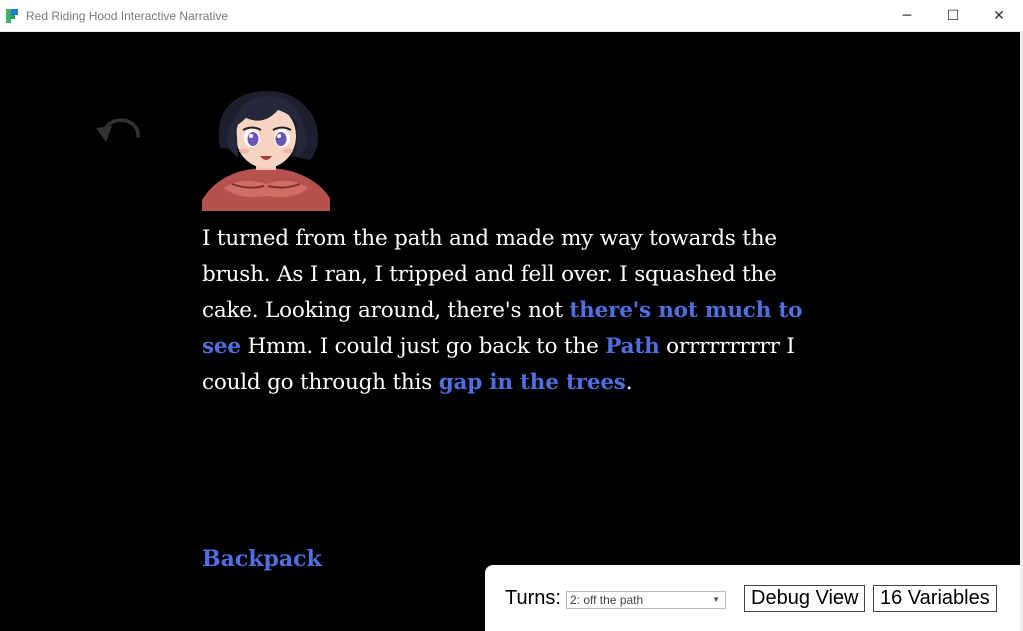  What do you see at coordinates (632, 346) in the screenshot?
I see `link-path: Path` at bounding box center [632, 346].